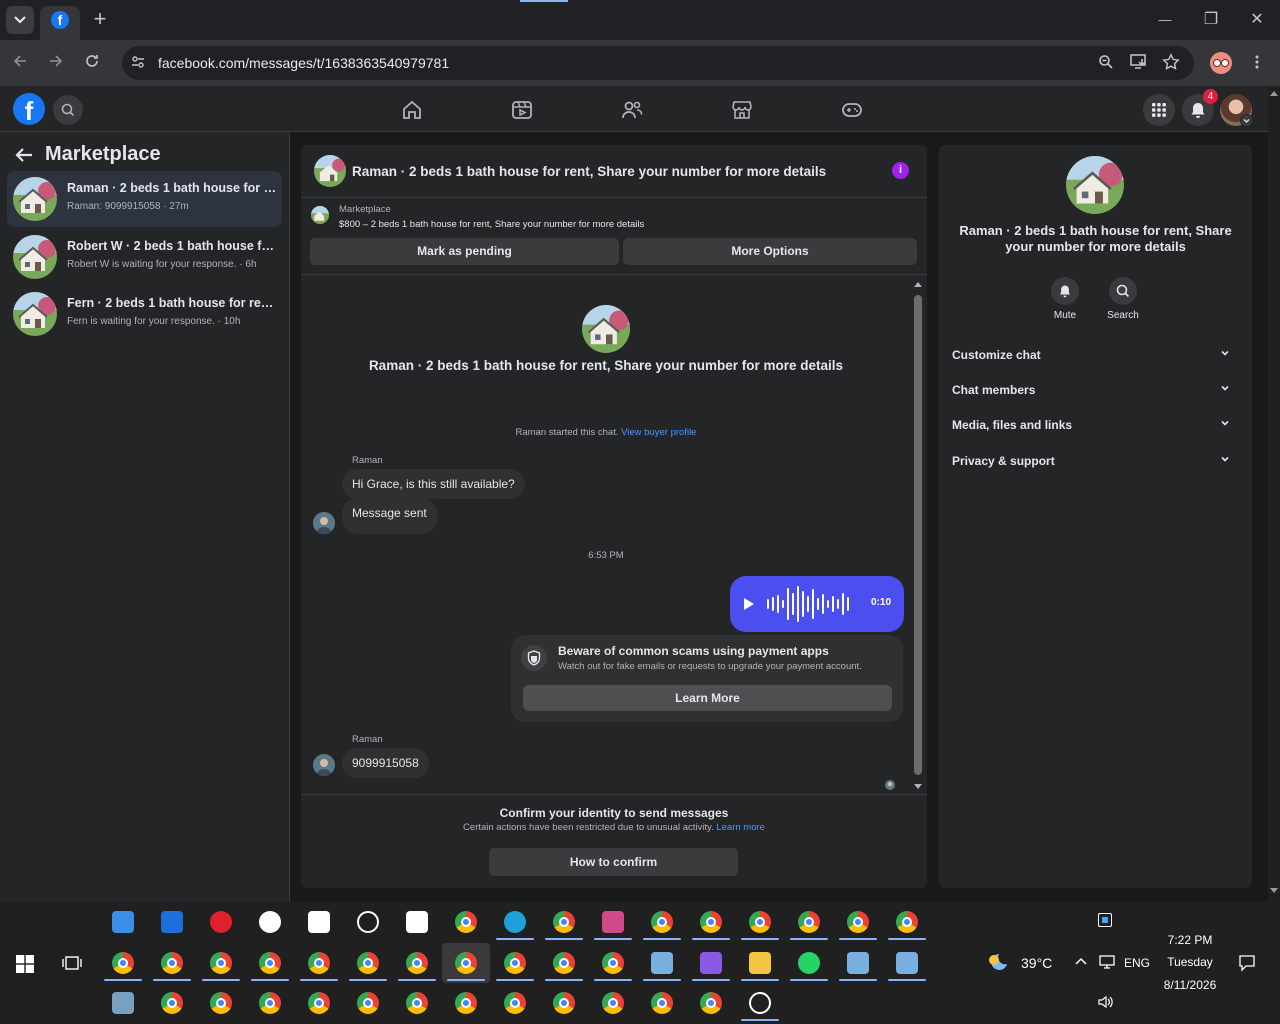 This screenshot has width=1280, height=1024. What do you see at coordinates (72, 963) in the screenshot?
I see `task-view-icon` at bounding box center [72, 963].